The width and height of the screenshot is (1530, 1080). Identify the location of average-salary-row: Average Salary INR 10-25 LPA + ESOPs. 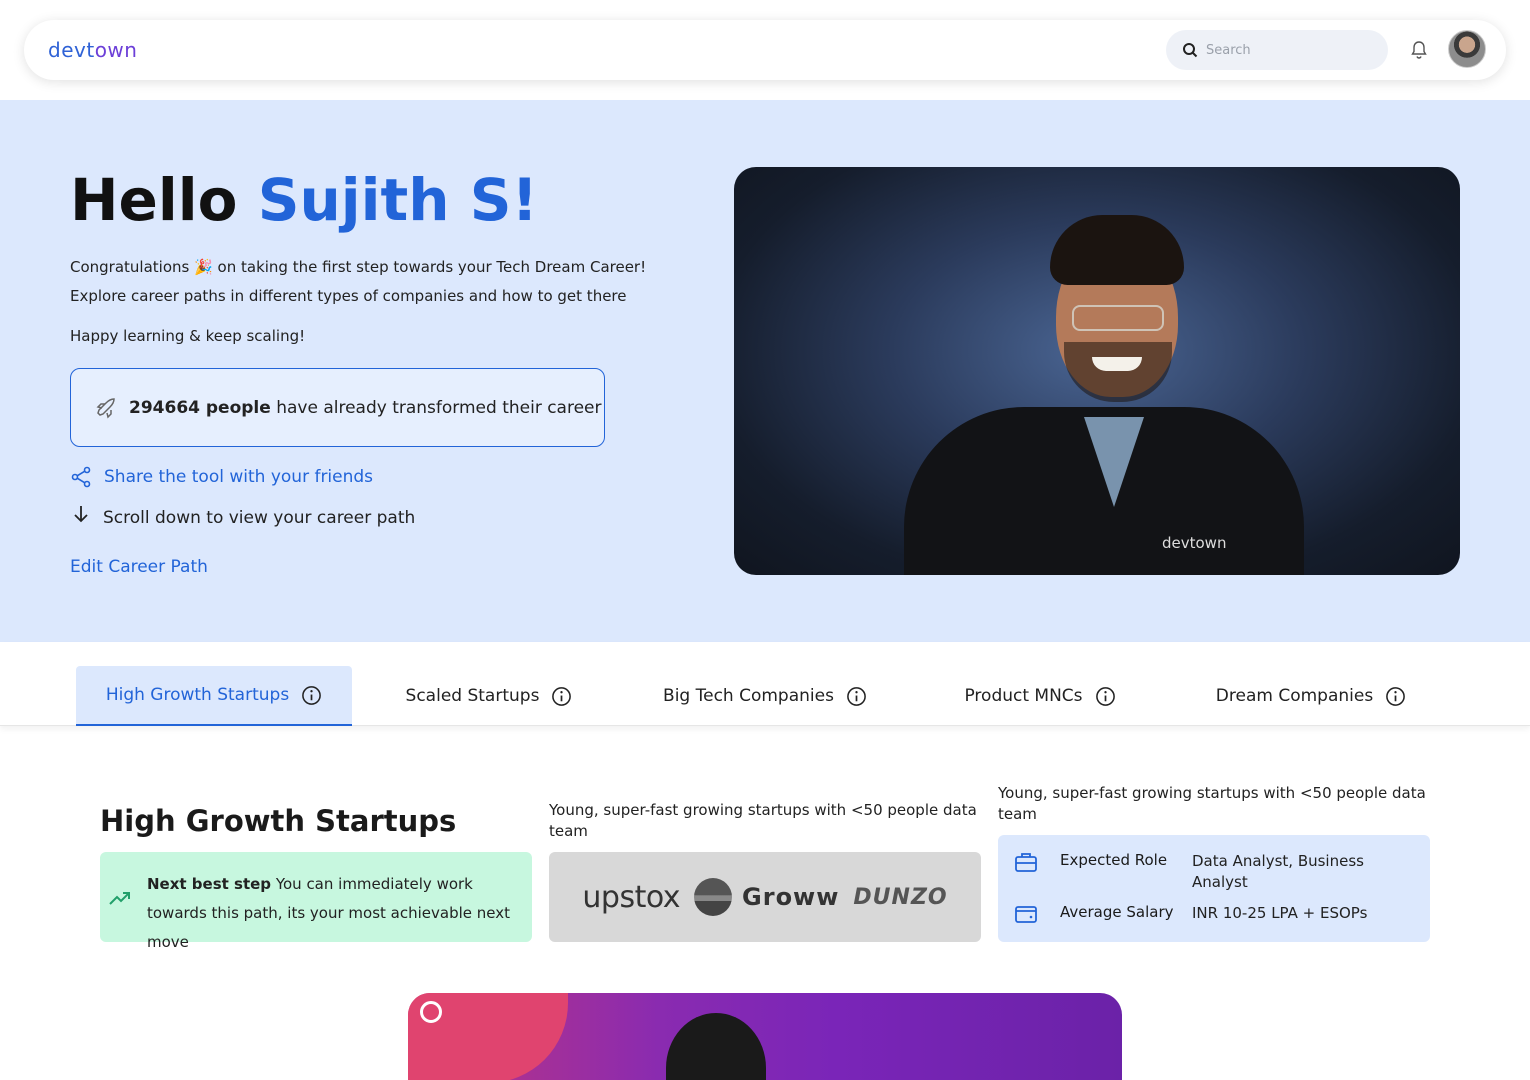
(1198, 914).